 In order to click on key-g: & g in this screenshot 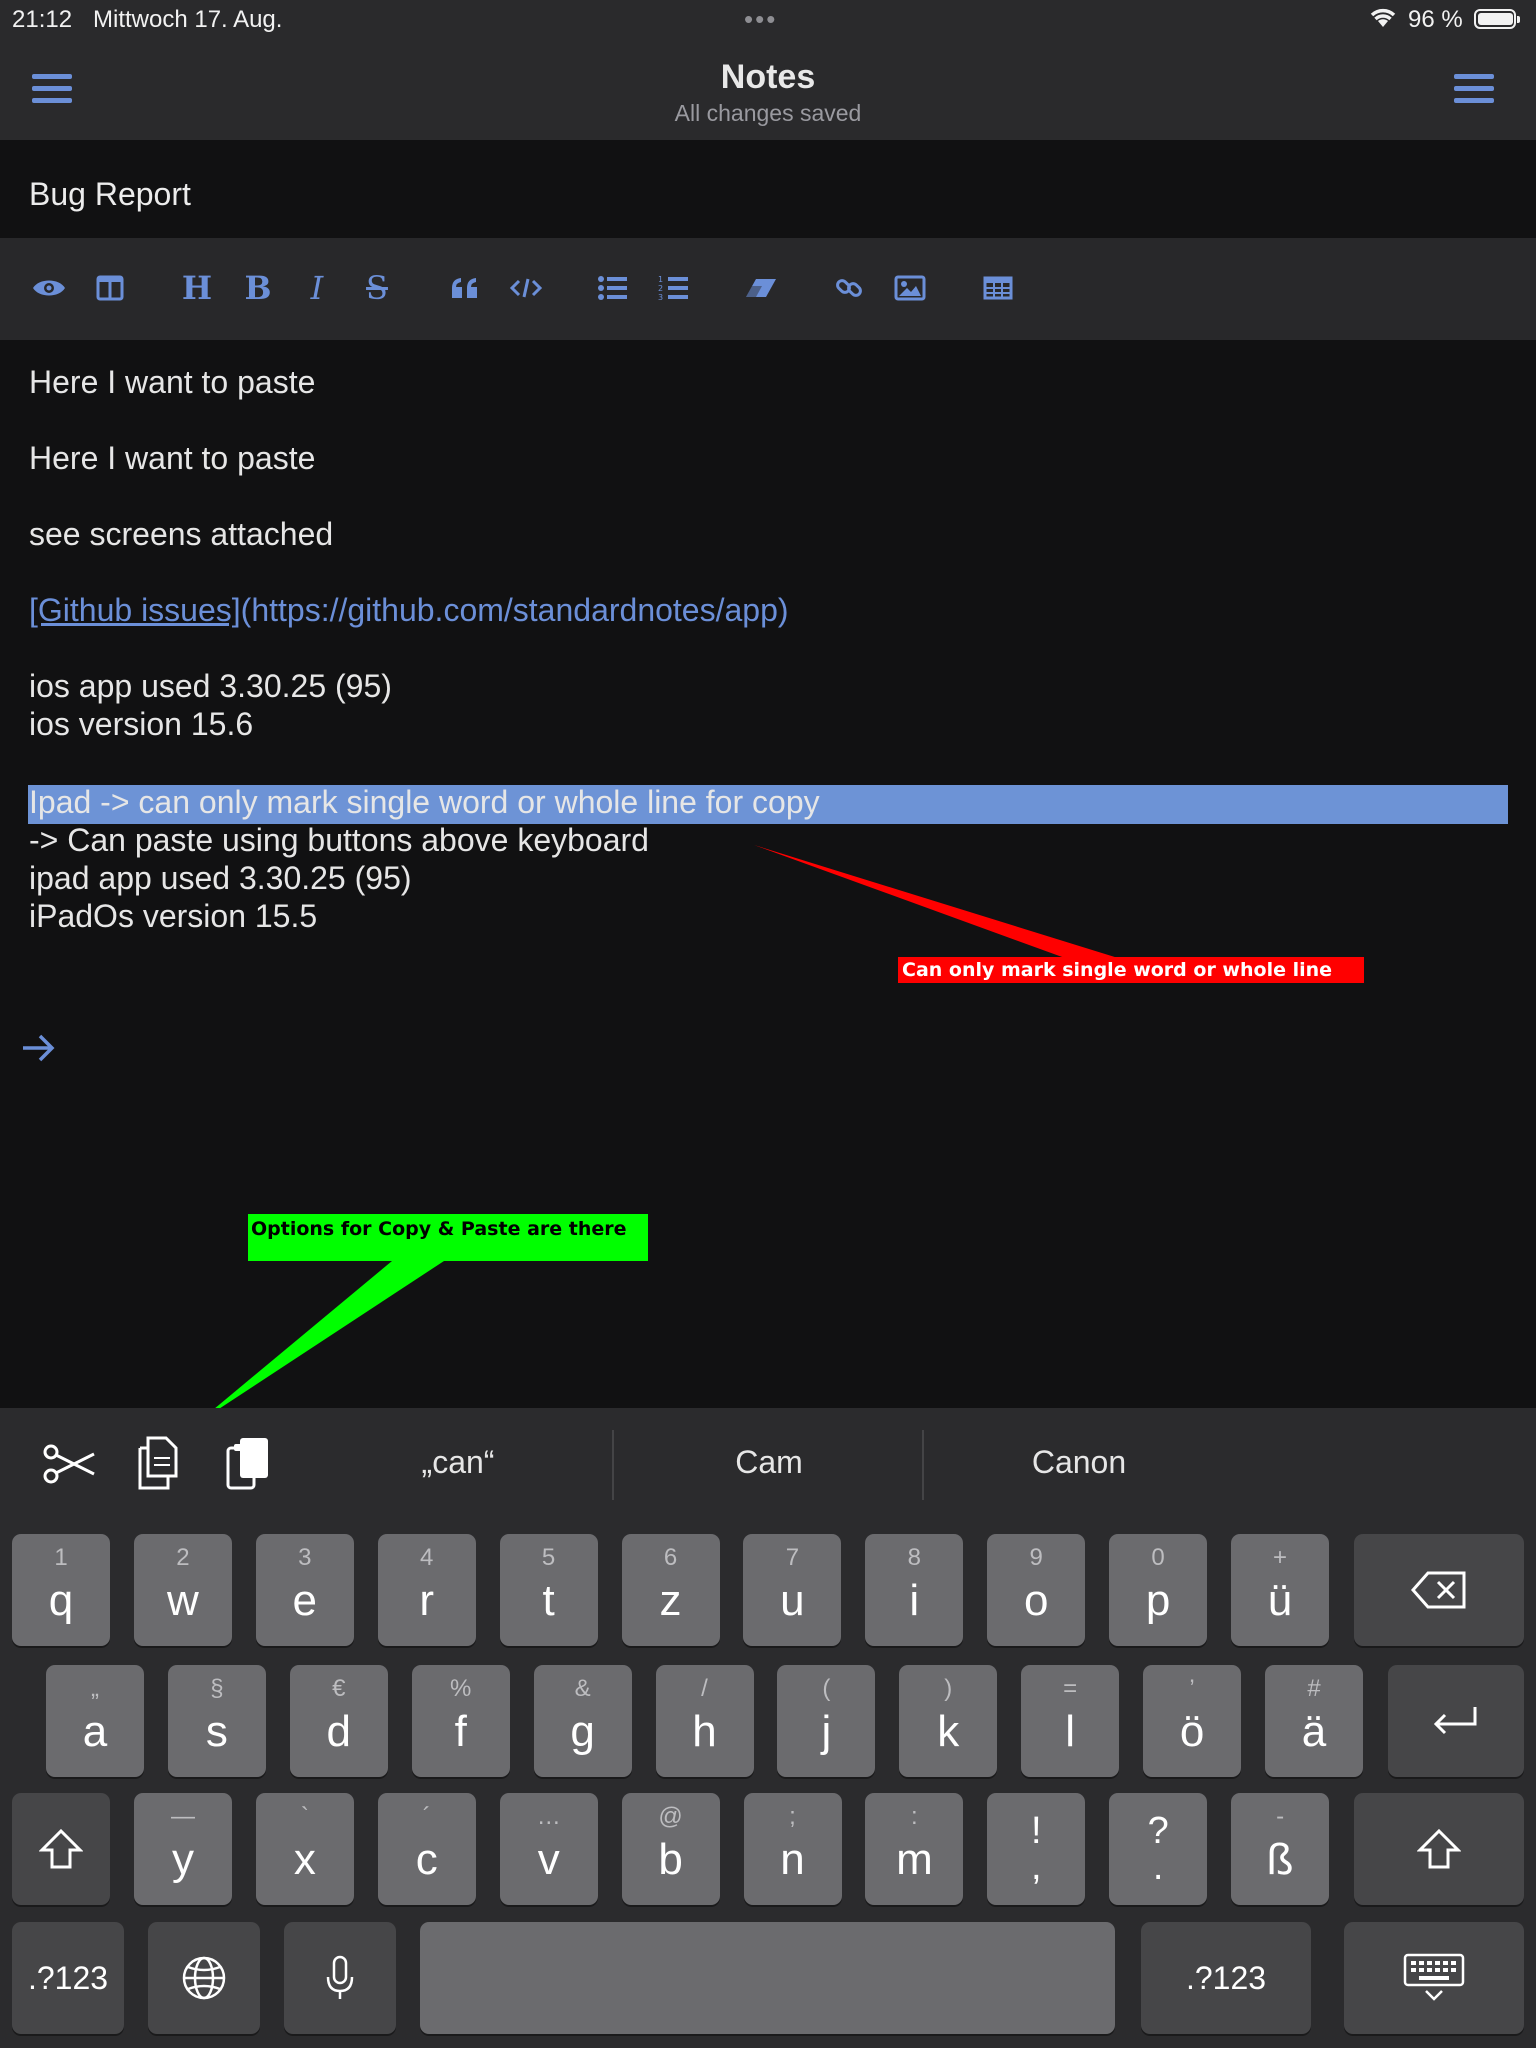, I will do `click(582, 1721)`.